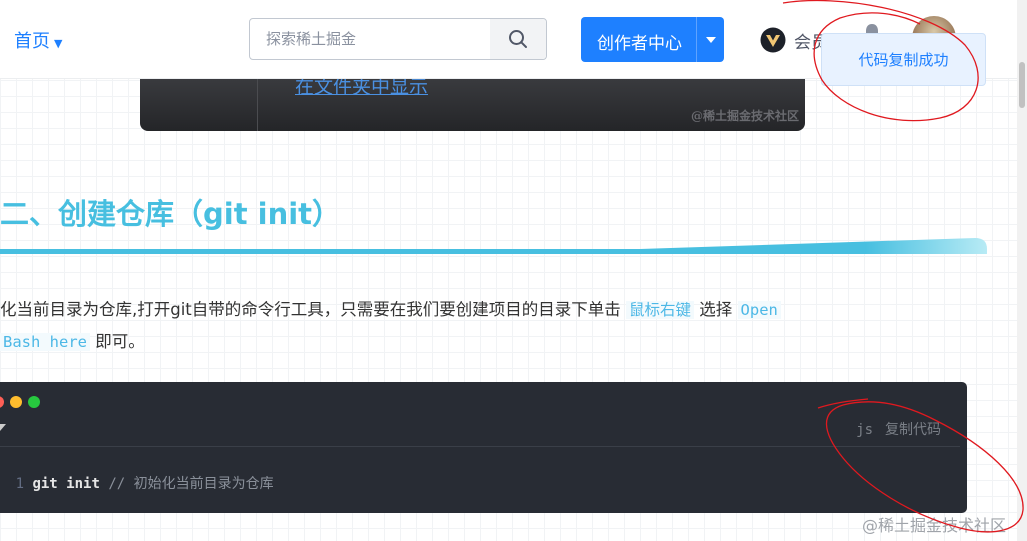  I want to click on copy-success-toast: 代码复制成功, so click(903, 59).